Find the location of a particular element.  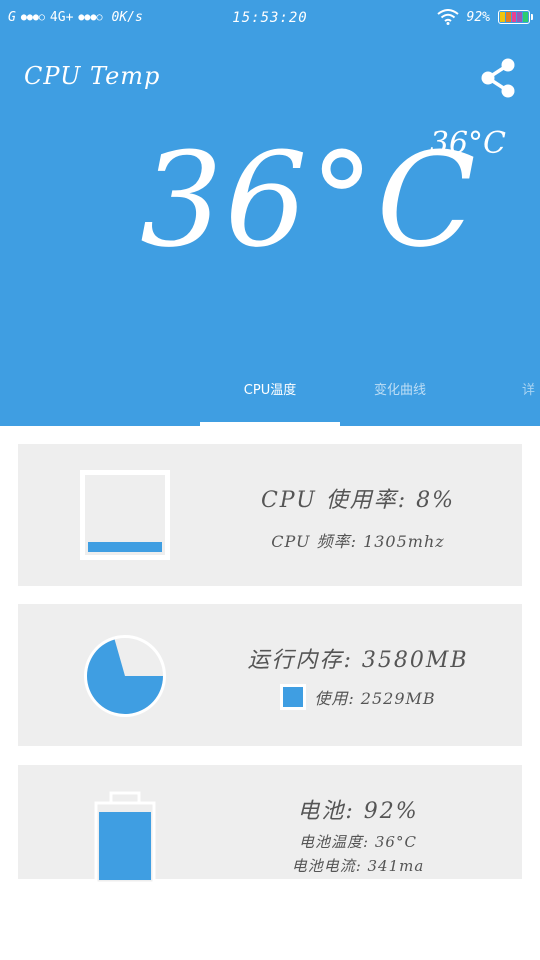

memory-pie-chart is located at coordinates (125, 676).